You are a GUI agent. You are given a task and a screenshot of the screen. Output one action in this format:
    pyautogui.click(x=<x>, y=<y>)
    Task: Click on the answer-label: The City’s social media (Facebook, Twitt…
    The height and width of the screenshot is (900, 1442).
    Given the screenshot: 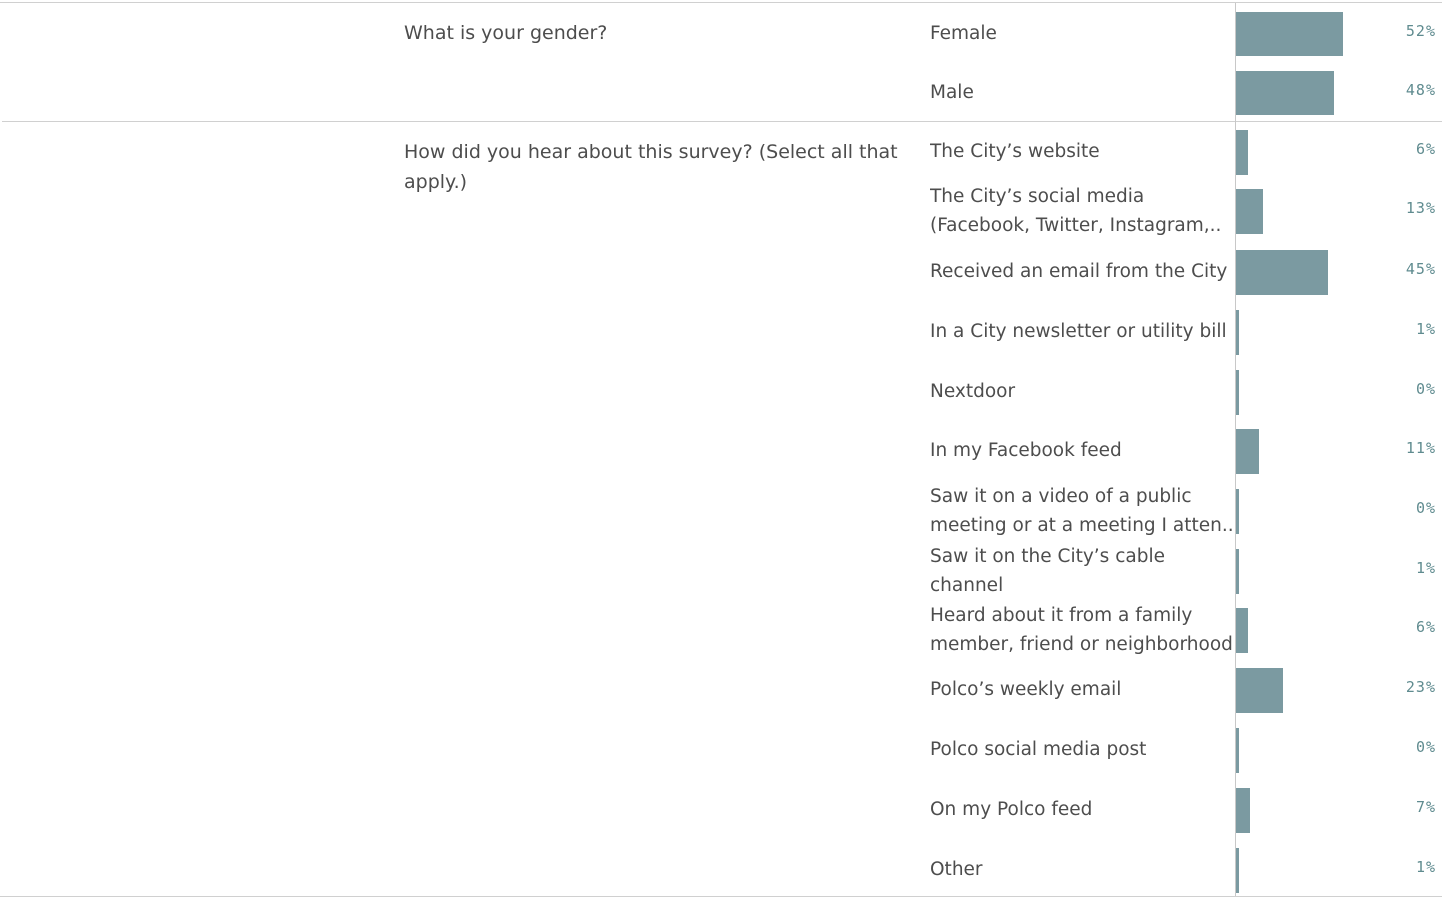 What is the action you would take?
    pyautogui.click(x=1076, y=211)
    